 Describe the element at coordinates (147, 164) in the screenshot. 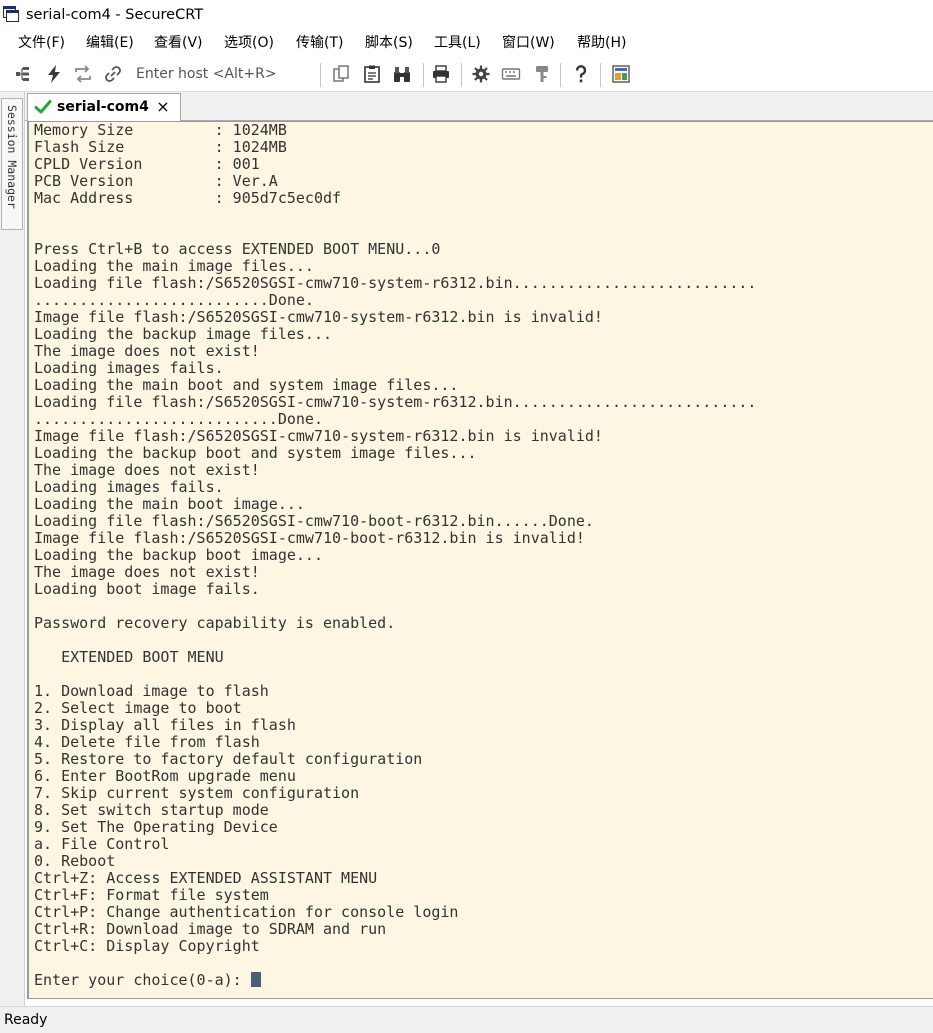

I see `terminal-line: CPLD Version : 001` at that location.